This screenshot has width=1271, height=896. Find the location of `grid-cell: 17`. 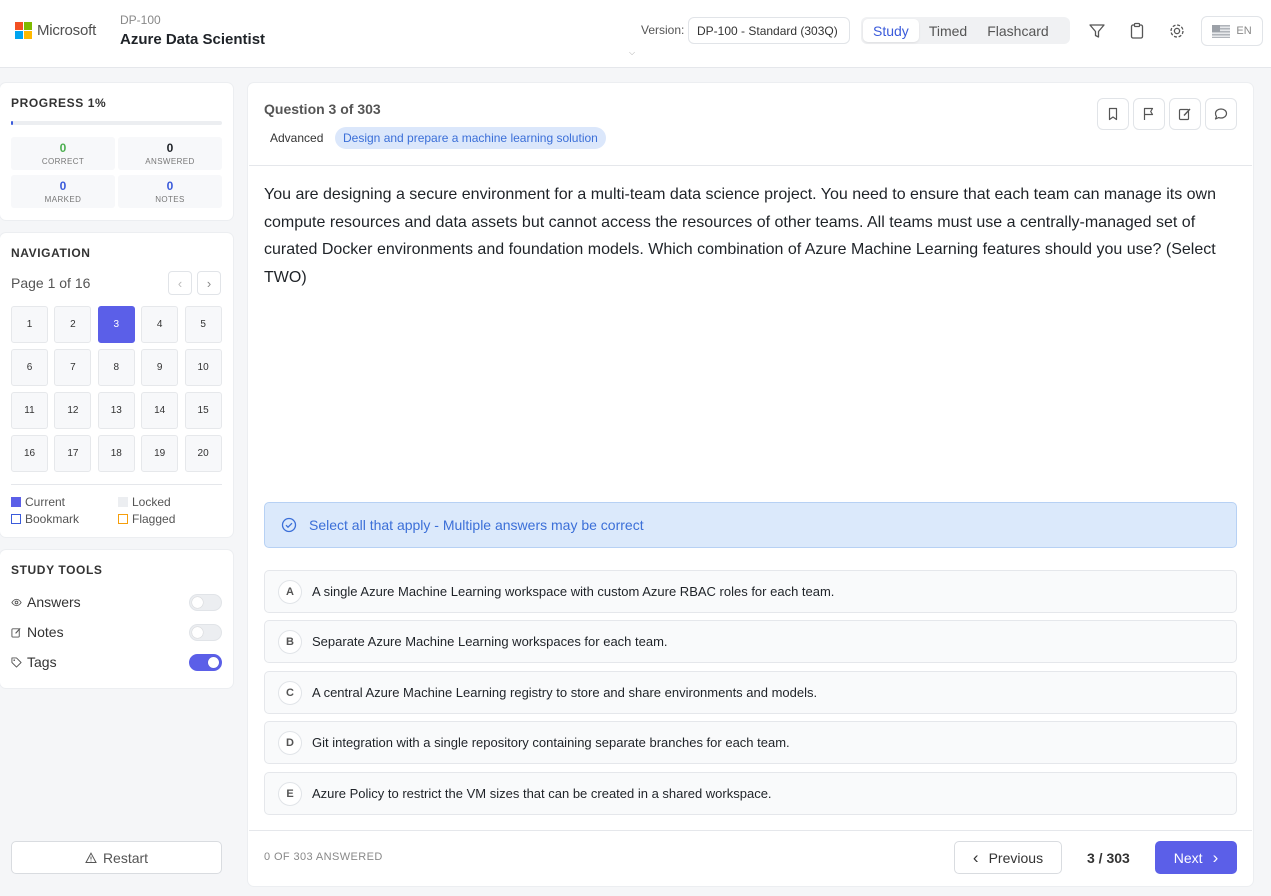

grid-cell: 17 is located at coordinates (73, 453).